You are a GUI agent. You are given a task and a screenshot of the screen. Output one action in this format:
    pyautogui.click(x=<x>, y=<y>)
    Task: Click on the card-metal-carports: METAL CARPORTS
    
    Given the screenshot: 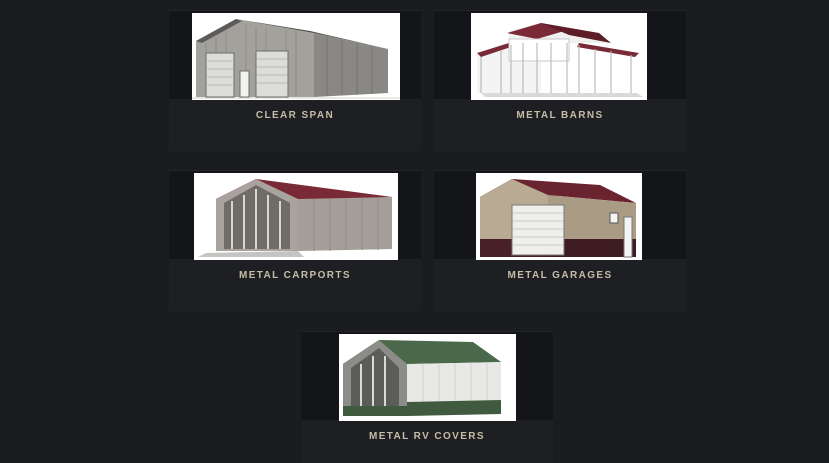 What is the action you would take?
    pyautogui.click(x=295, y=240)
    